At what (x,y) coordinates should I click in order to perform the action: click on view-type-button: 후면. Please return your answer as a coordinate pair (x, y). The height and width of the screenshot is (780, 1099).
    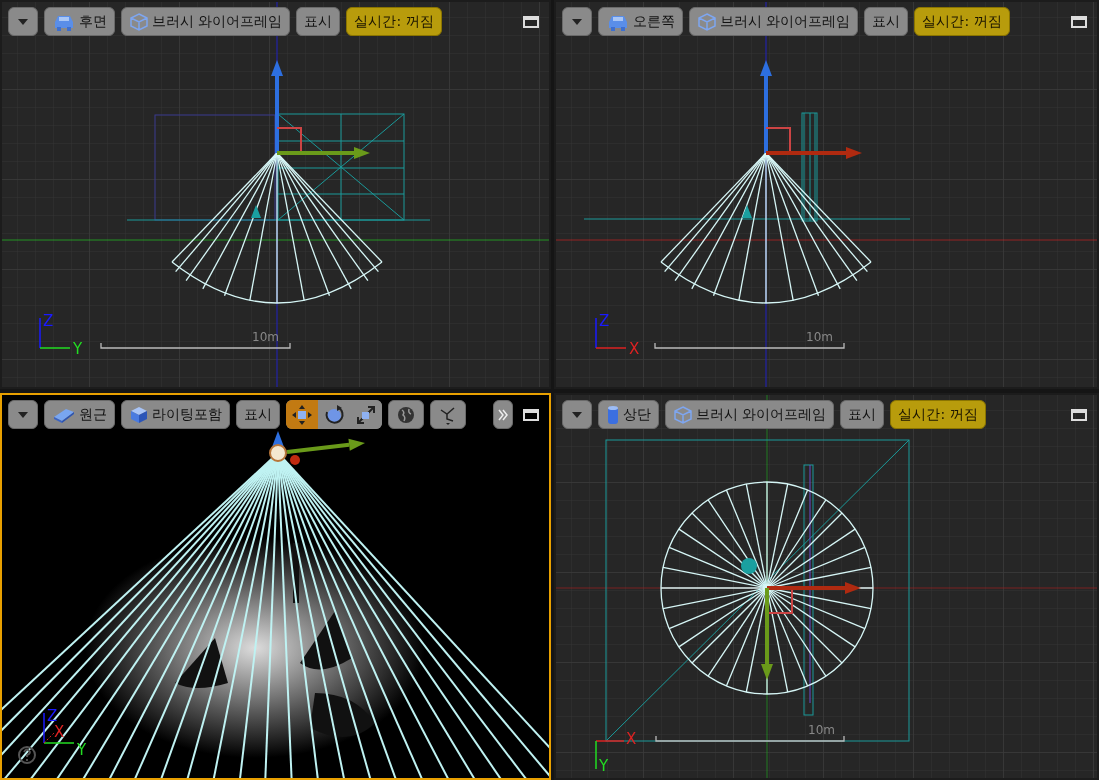
    Looking at the image, I should click on (79, 21).